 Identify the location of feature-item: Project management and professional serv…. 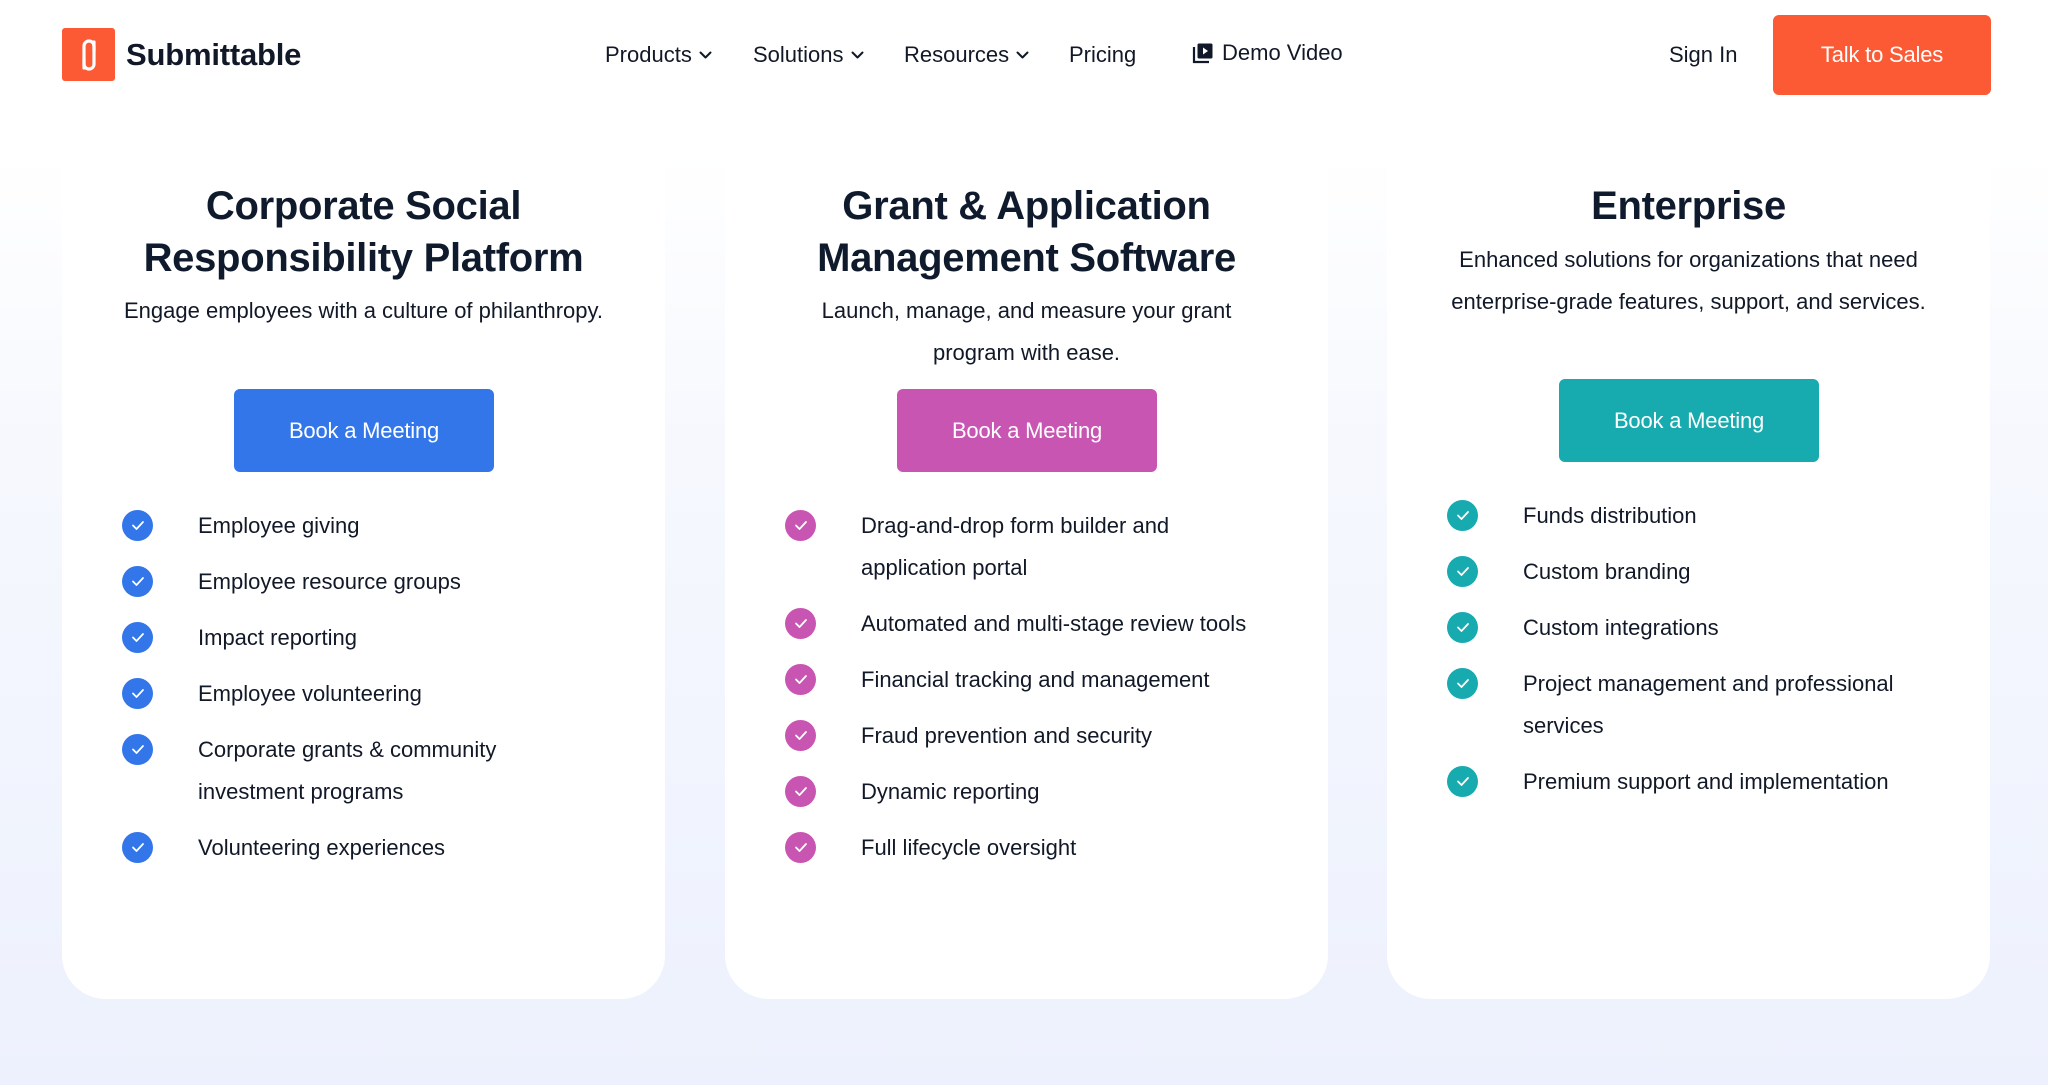
(1688, 705).